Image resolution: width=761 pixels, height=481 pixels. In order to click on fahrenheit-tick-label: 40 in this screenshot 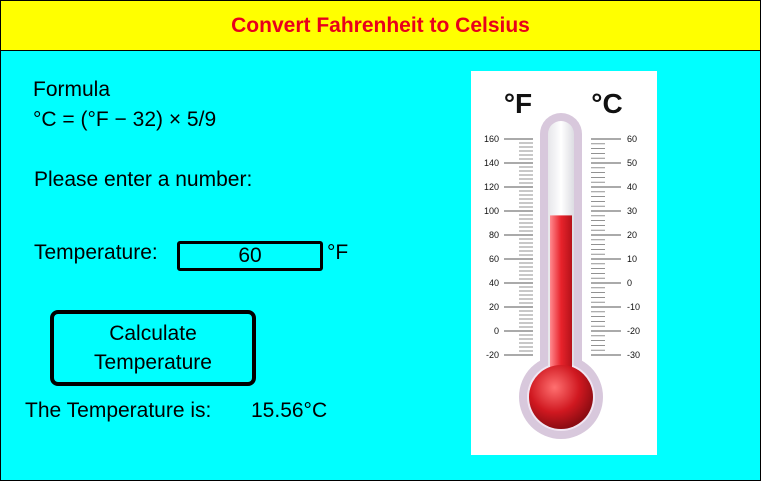, I will do `click(494, 283)`.